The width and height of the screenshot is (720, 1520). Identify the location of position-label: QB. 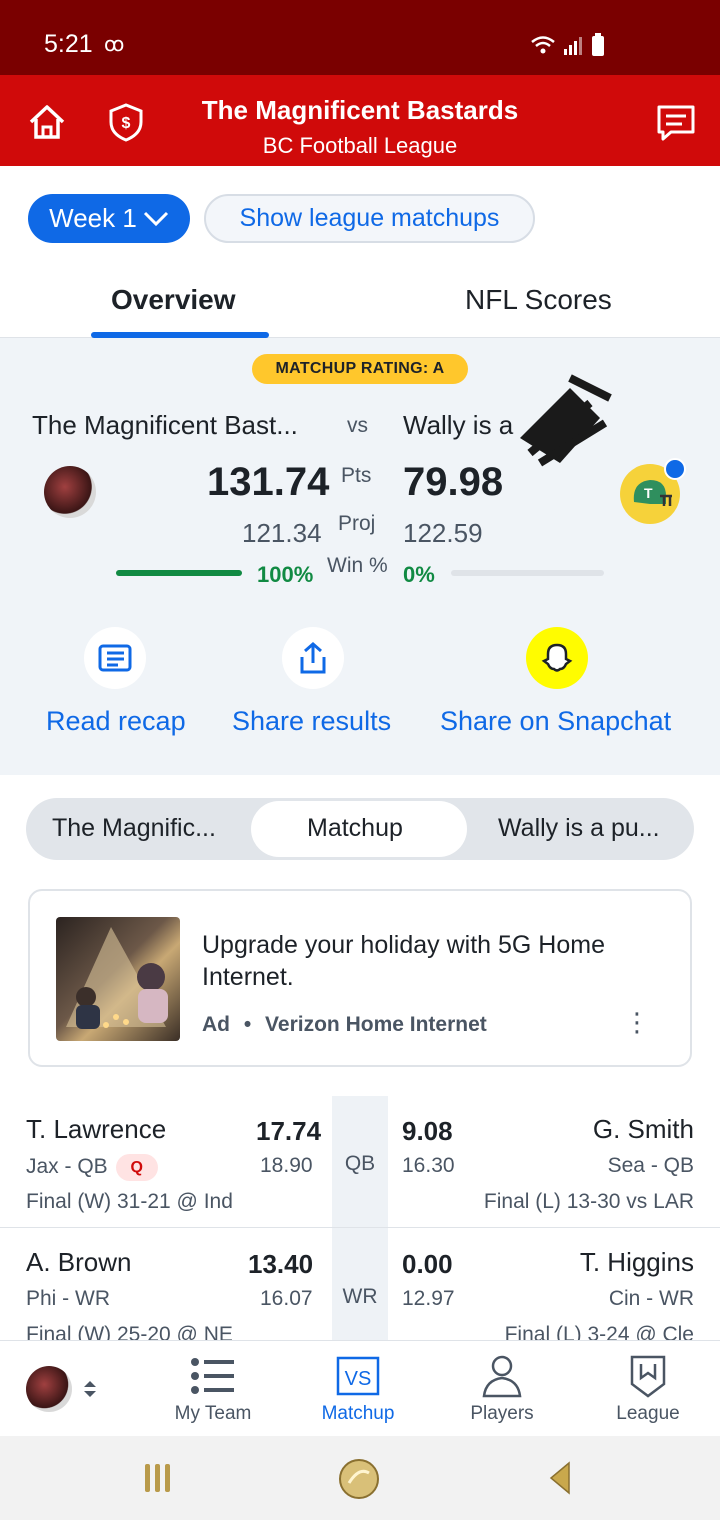
(360, 1163).